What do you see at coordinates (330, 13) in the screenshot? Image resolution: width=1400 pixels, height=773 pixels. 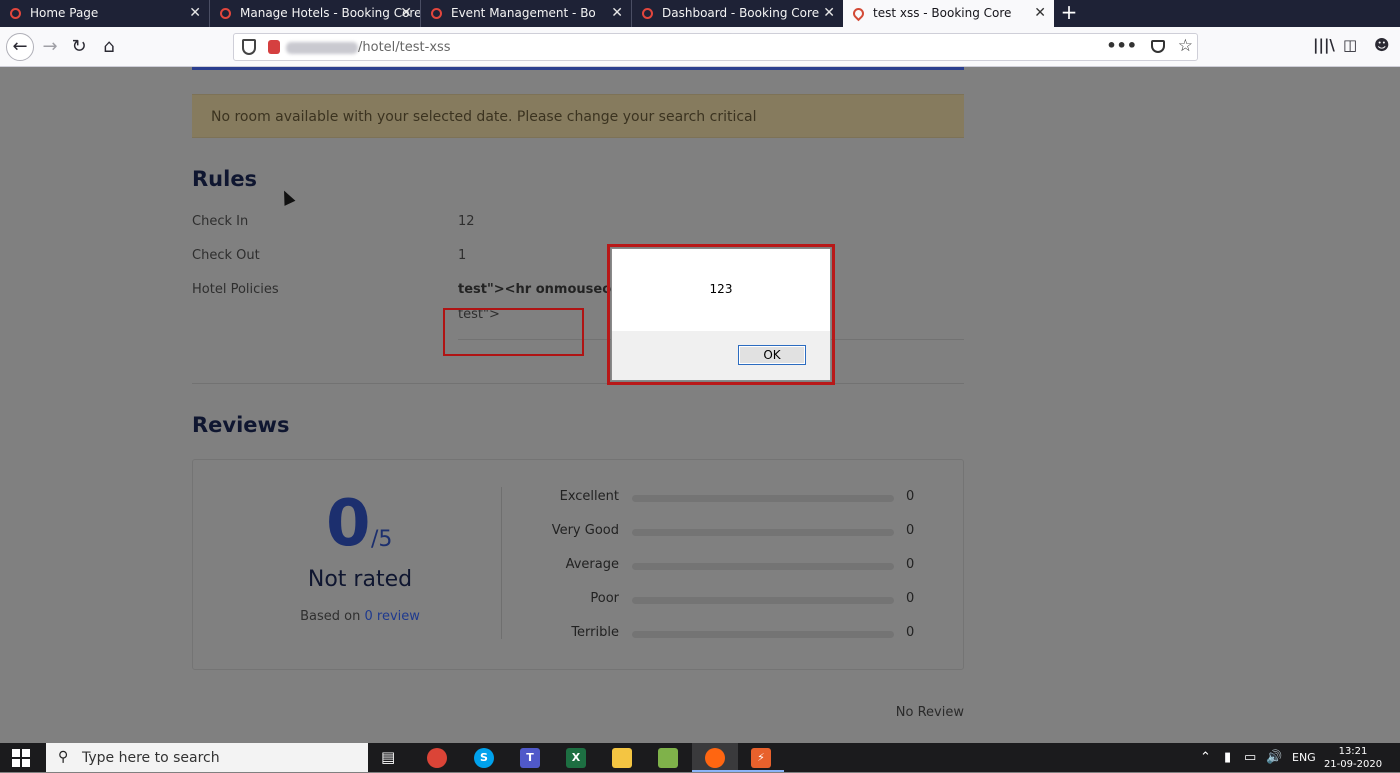 I see `tab-label: Manage Hotels - Booking Core` at bounding box center [330, 13].